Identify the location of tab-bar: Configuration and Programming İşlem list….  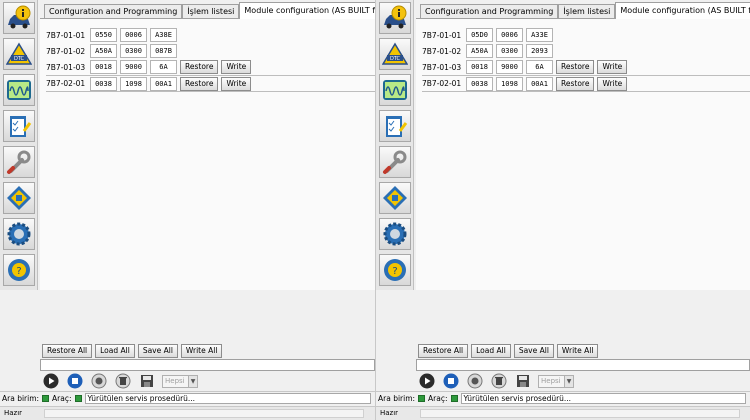
(585, 10).